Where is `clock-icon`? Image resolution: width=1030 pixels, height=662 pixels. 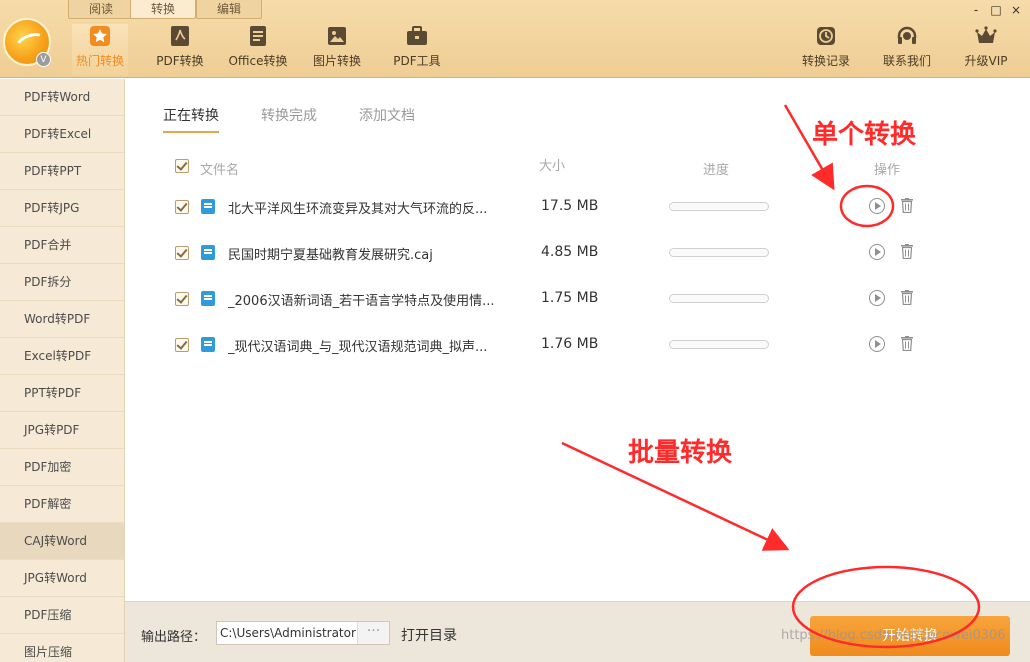 clock-icon is located at coordinates (826, 36).